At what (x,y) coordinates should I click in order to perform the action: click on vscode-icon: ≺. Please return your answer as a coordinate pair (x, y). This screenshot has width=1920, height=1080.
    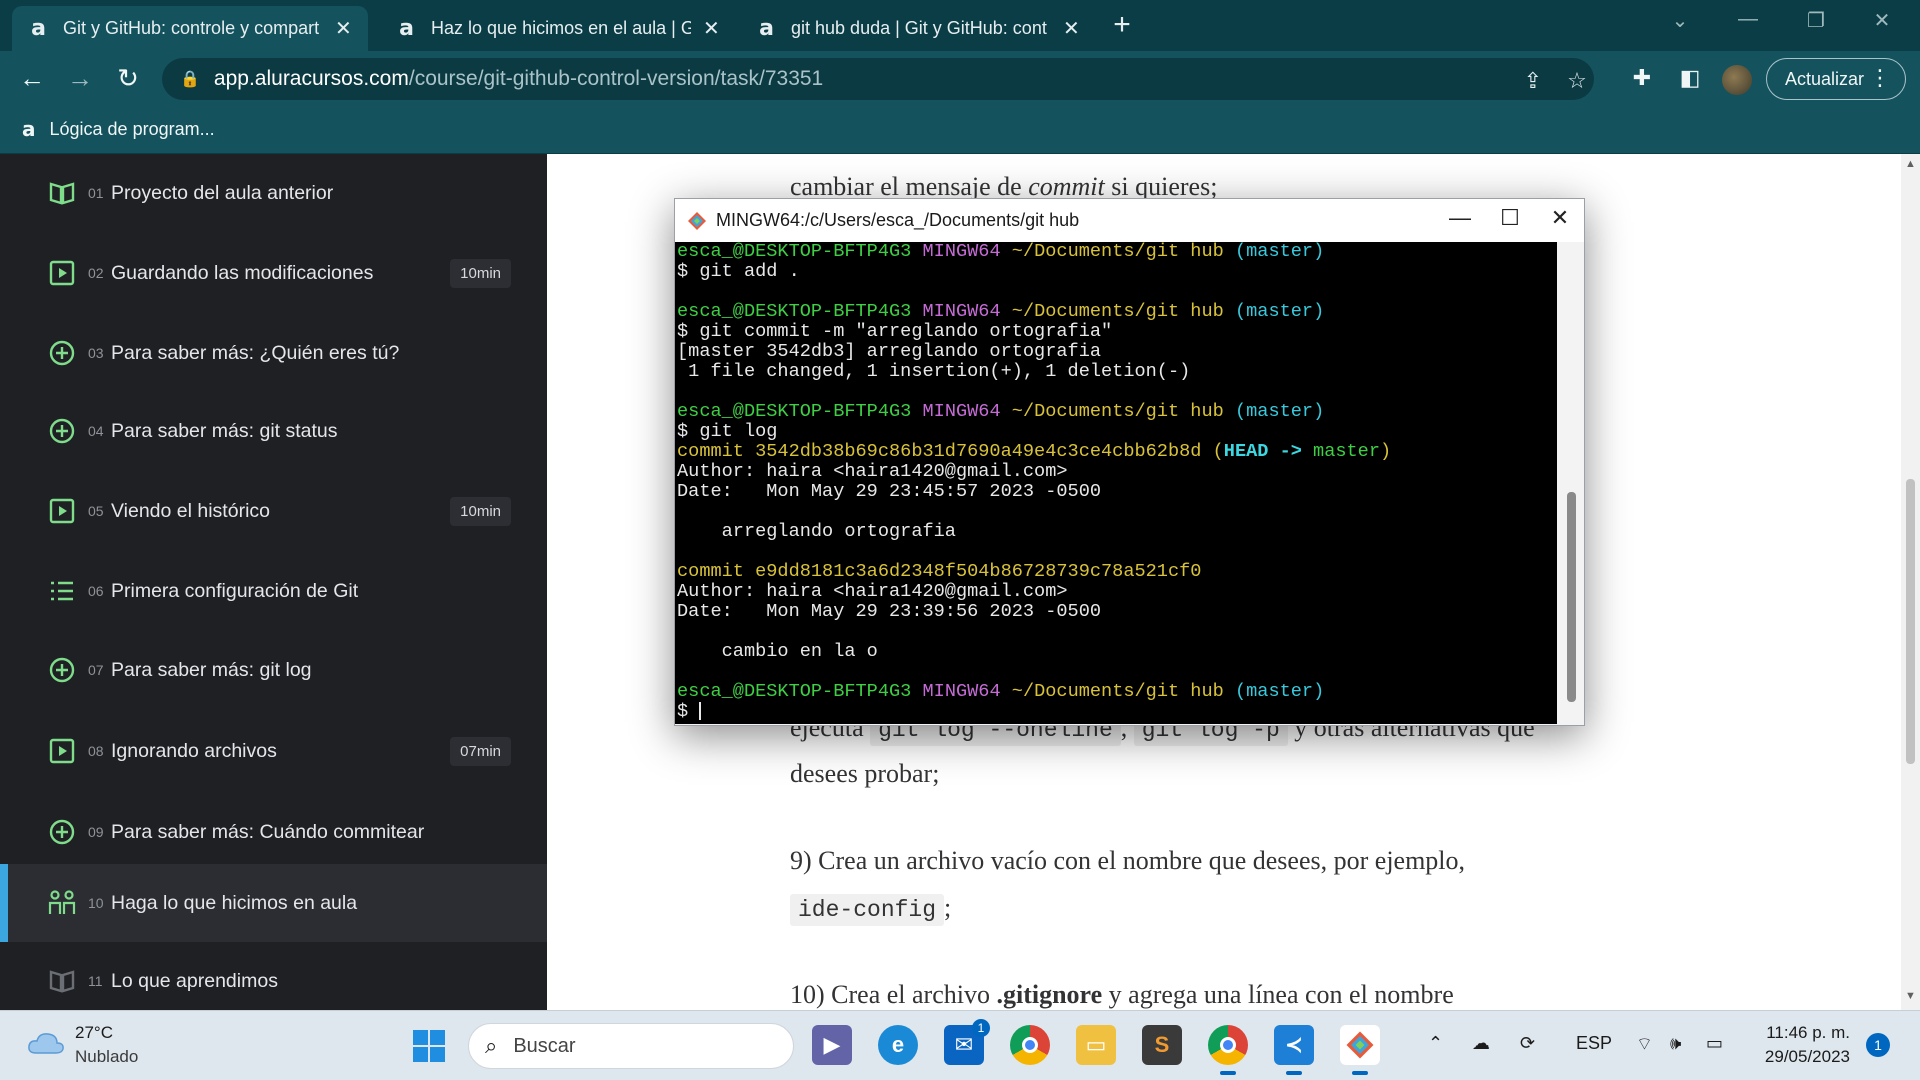
    Looking at the image, I should click on (1294, 1050).